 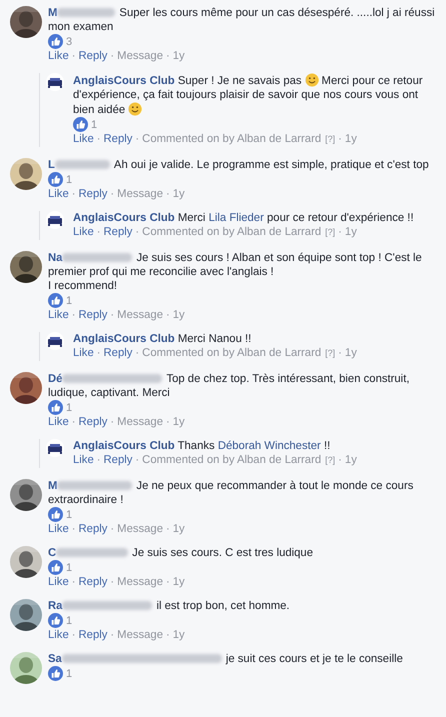 I want to click on comment-text: Sa je suit ces cours et je te le conseille, so click(x=226, y=659).